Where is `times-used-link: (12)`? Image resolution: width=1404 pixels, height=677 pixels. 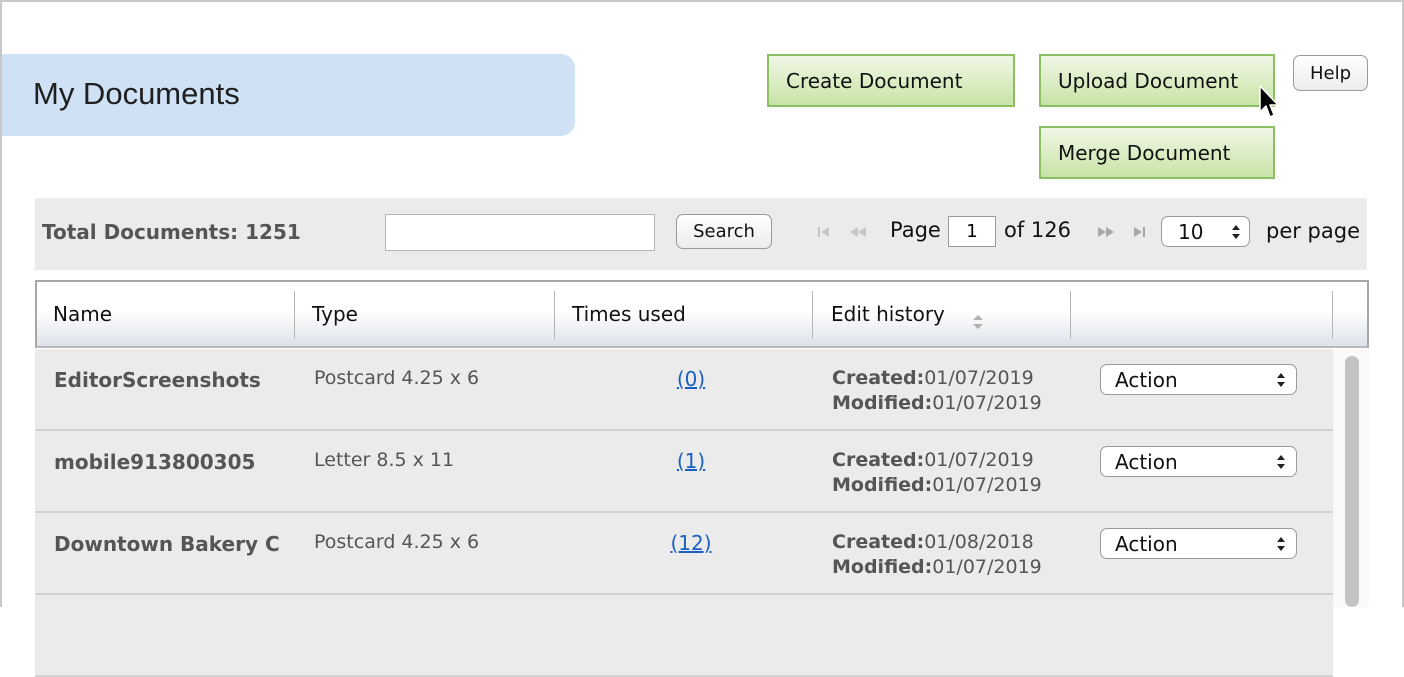 times-used-link: (12) is located at coordinates (691, 543).